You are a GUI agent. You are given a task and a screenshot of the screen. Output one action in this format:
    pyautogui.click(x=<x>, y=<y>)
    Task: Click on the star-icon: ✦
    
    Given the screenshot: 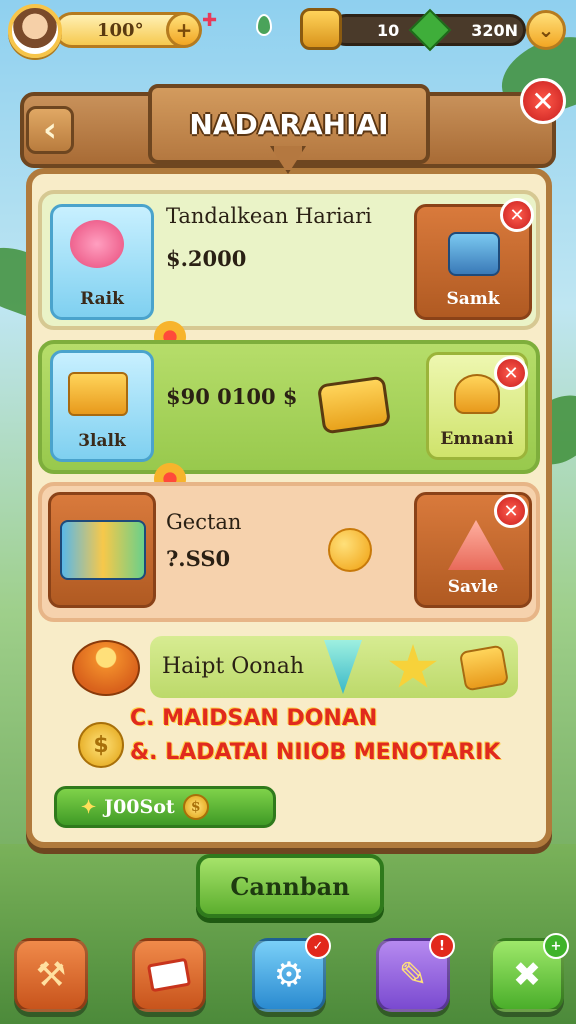 What is the action you would take?
    pyautogui.click(x=89, y=807)
    